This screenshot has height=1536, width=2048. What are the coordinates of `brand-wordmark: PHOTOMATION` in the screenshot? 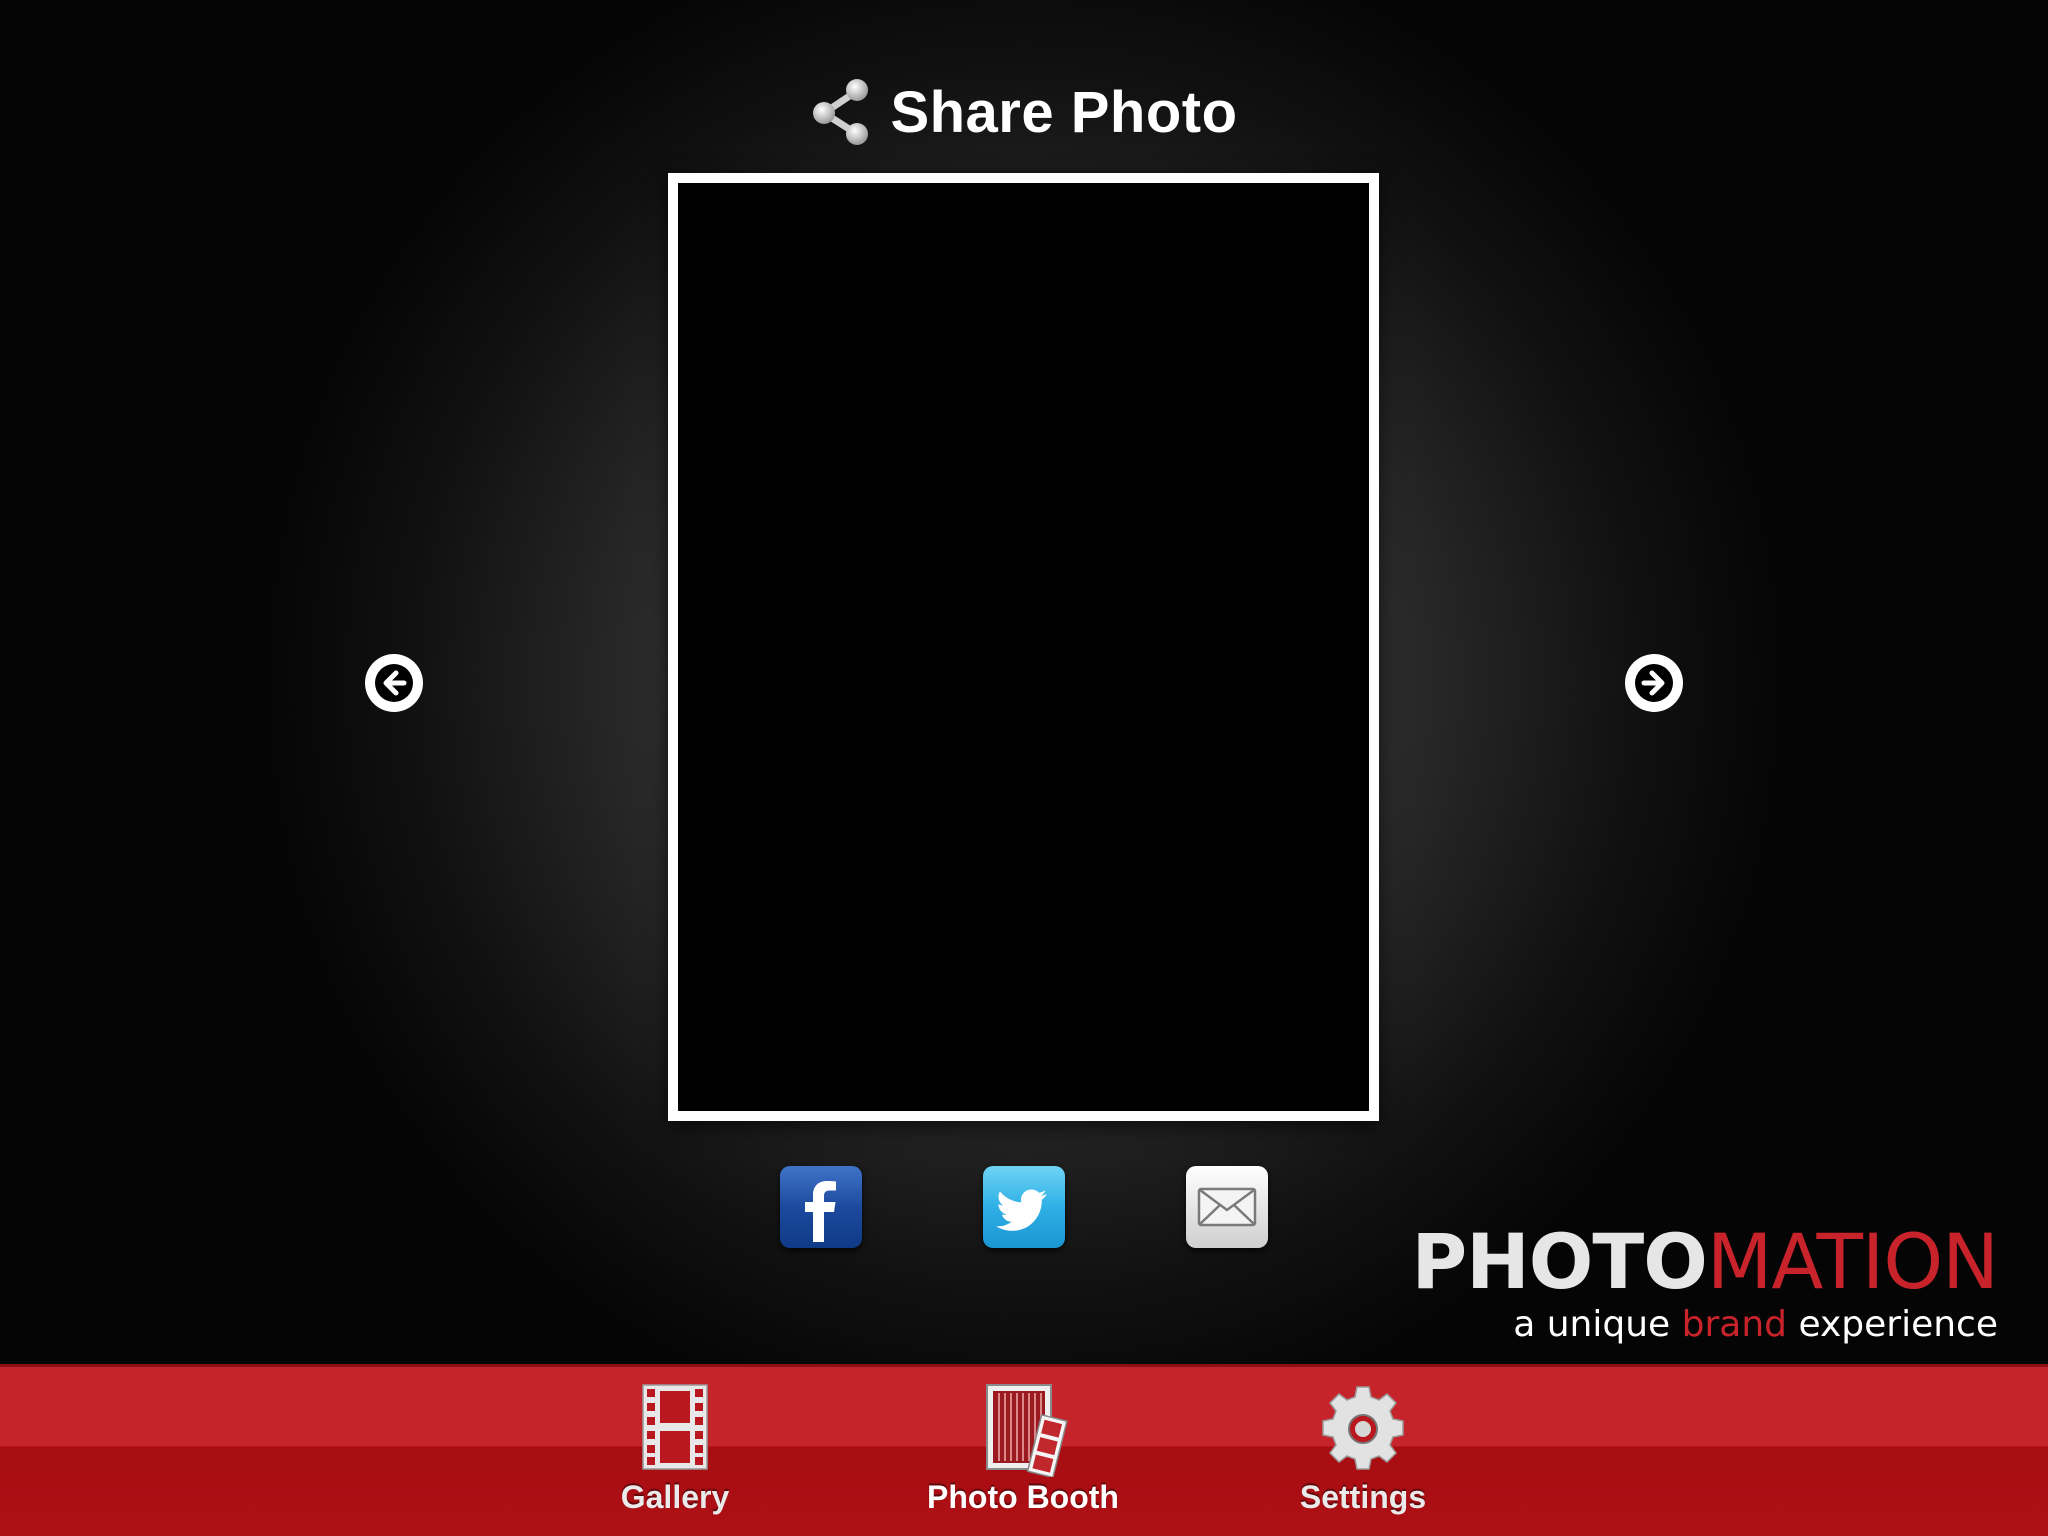 It's located at (1705, 1262).